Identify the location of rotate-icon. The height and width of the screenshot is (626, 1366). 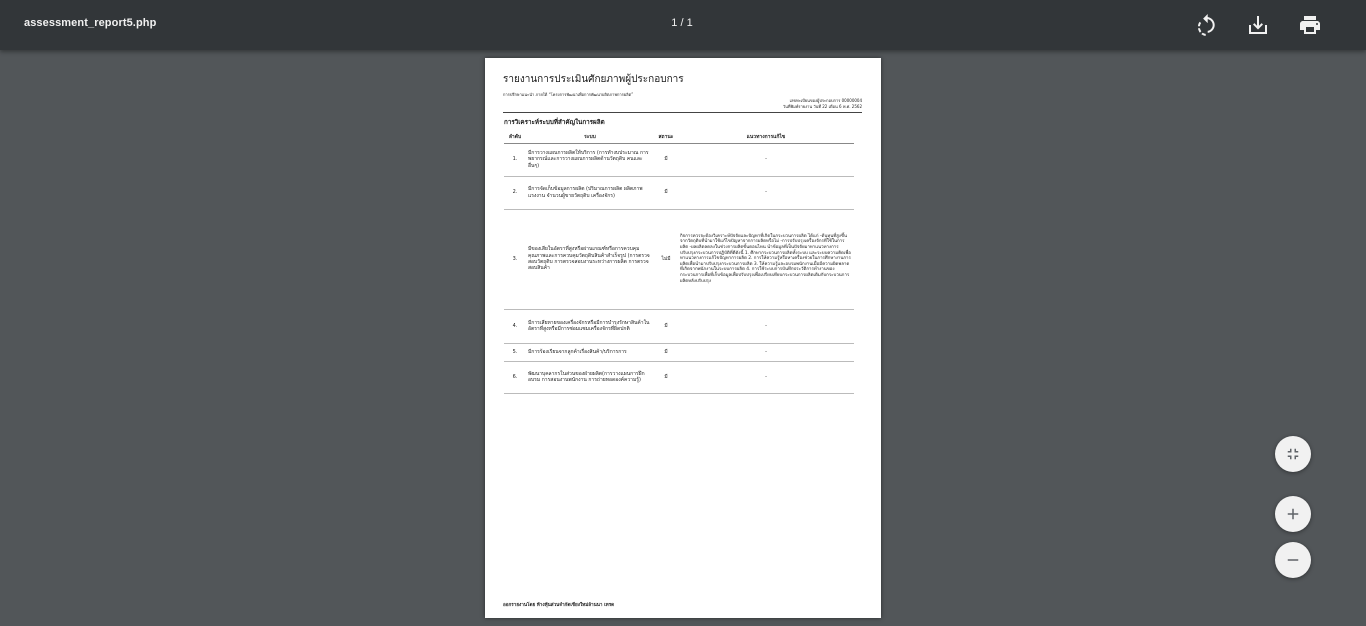
(1206, 25).